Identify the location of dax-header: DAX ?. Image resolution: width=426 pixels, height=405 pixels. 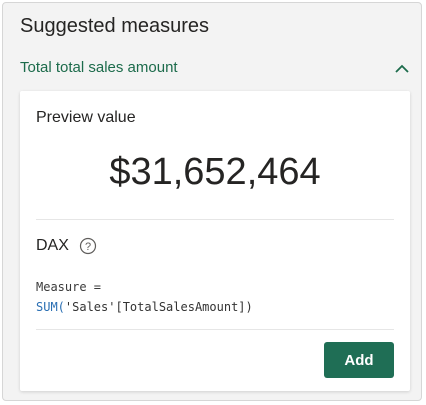
(66, 248).